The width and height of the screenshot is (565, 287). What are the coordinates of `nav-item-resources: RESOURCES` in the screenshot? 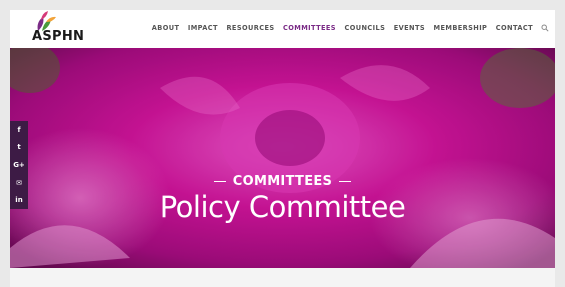 It's located at (250, 28).